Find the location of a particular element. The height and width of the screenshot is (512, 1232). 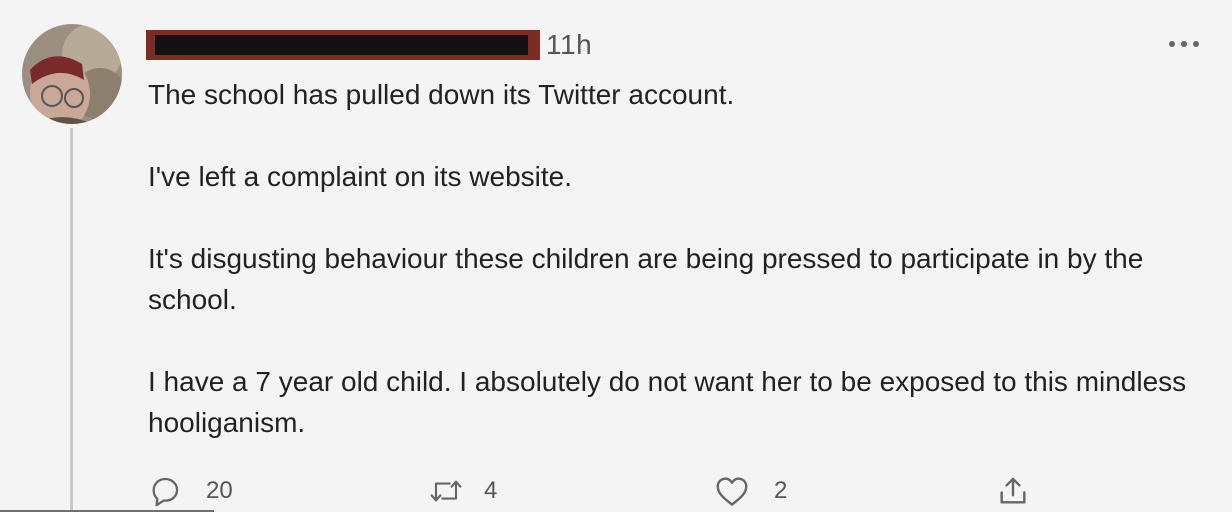

tweet-header: 11h is located at coordinates (369, 45).